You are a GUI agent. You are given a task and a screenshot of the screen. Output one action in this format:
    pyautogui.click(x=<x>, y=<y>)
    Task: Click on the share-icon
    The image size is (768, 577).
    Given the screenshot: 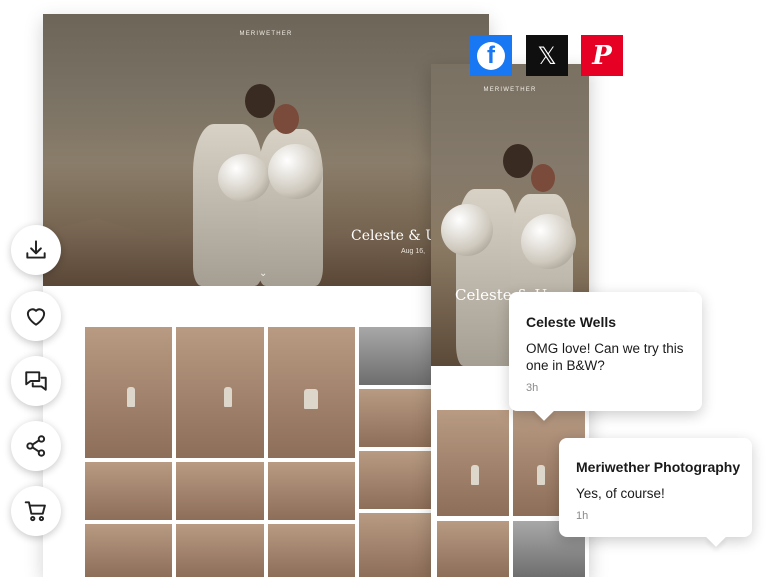 What is the action you would take?
    pyautogui.click(x=36, y=446)
    